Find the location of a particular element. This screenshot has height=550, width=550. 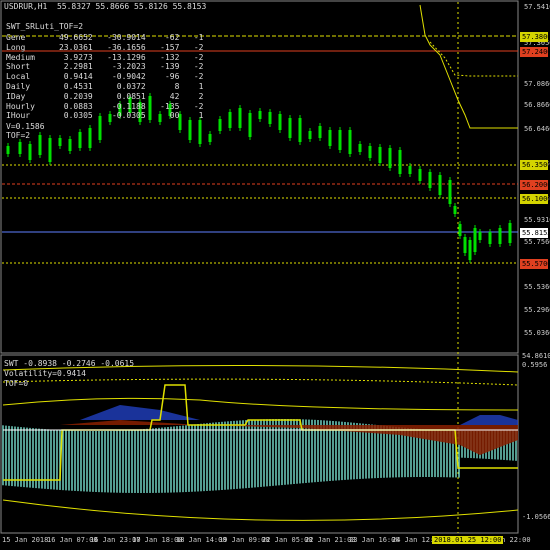

sub-axis-mid: 54.8610 is located at coordinates (536, 356).